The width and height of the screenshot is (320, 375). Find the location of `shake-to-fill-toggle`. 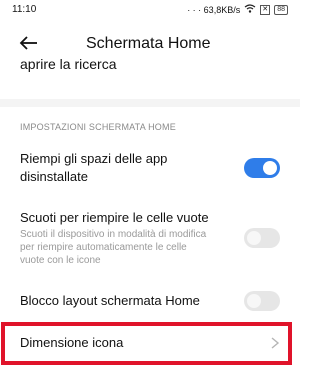

shake-to-fill-toggle is located at coordinates (262, 238).